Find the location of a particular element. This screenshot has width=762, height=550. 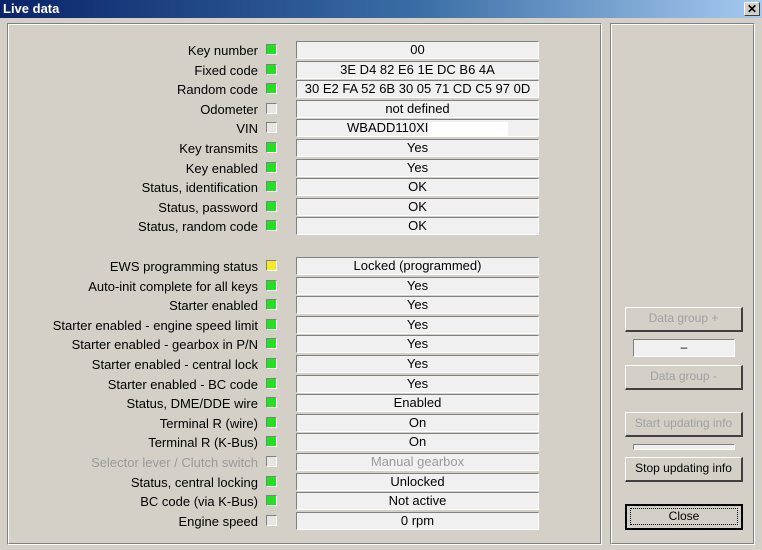

row-value: 30 E2 FA 52 6B 30 05 71 CD C5 97 0D is located at coordinates (417, 89).